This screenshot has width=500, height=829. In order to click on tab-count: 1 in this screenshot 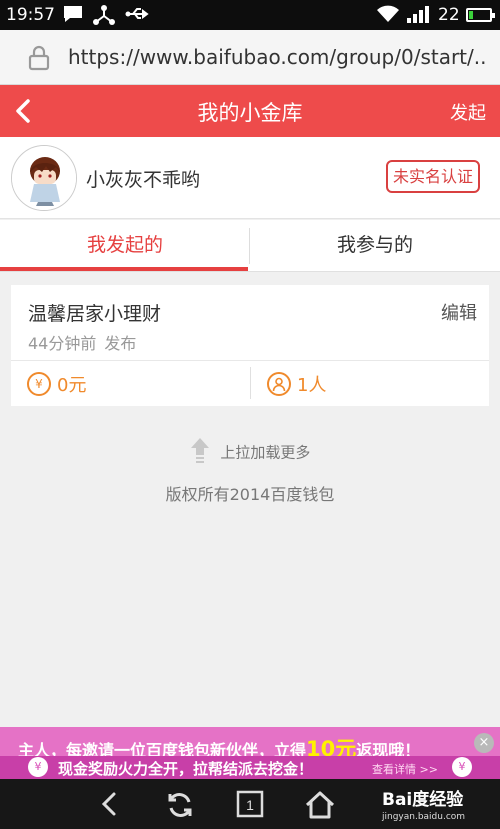, I will do `click(250, 805)`.